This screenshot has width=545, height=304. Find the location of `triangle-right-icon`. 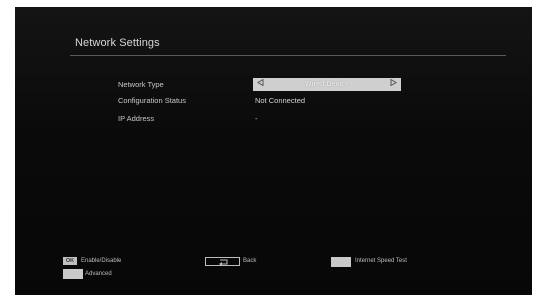

triangle-right-icon is located at coordinates (393, 84).